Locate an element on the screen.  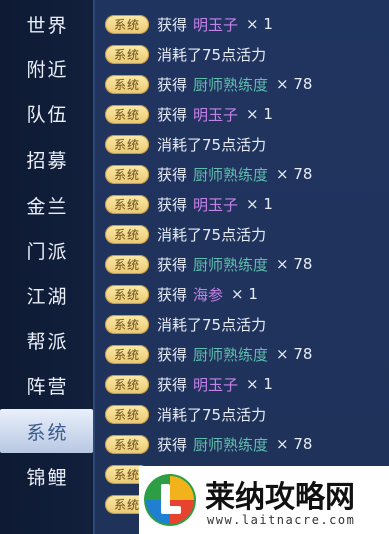
sidebar-tab-6: 门派 is located at coordinates (46, 250).